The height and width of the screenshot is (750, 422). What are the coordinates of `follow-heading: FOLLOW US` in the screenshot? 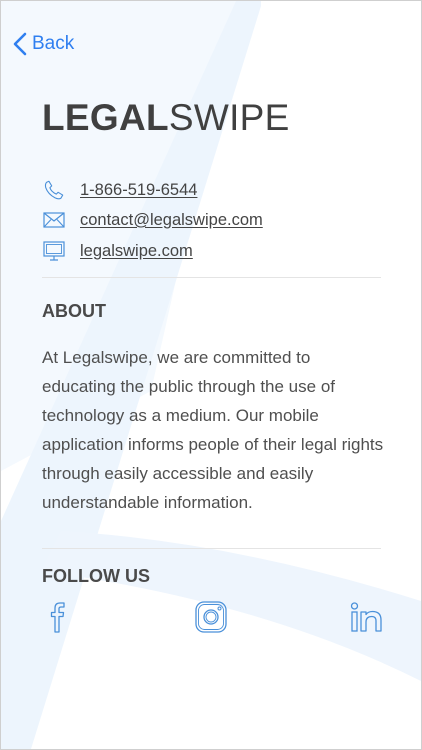 It's located at (96, 576).